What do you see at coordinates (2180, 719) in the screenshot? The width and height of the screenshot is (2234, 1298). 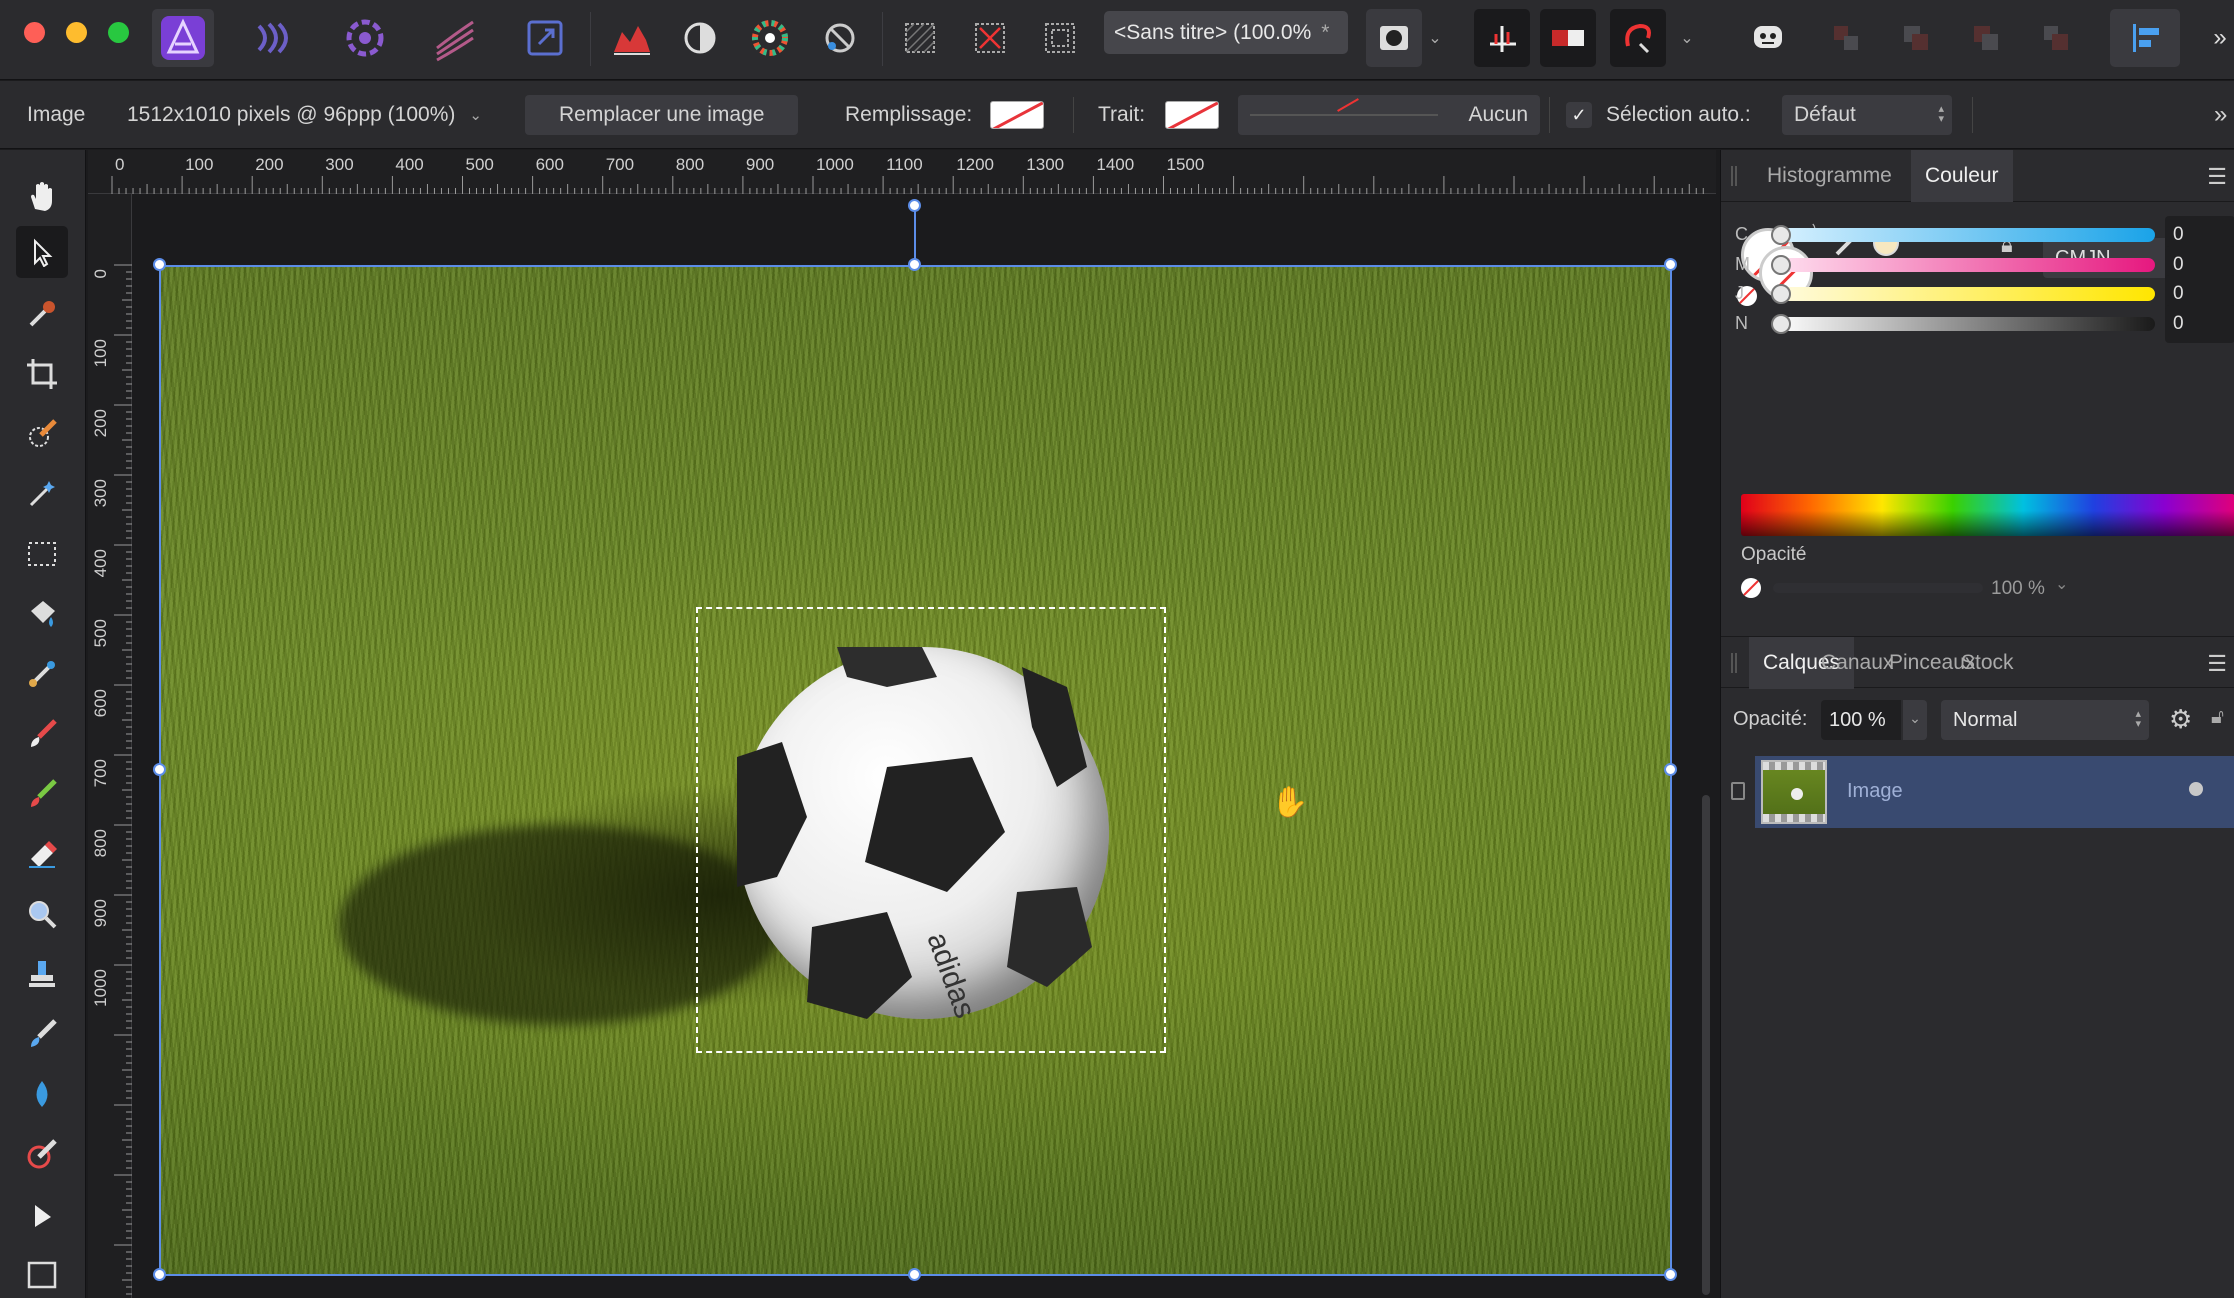 I see `gear-icon: ⚙` at bounding box center [2180, 719].